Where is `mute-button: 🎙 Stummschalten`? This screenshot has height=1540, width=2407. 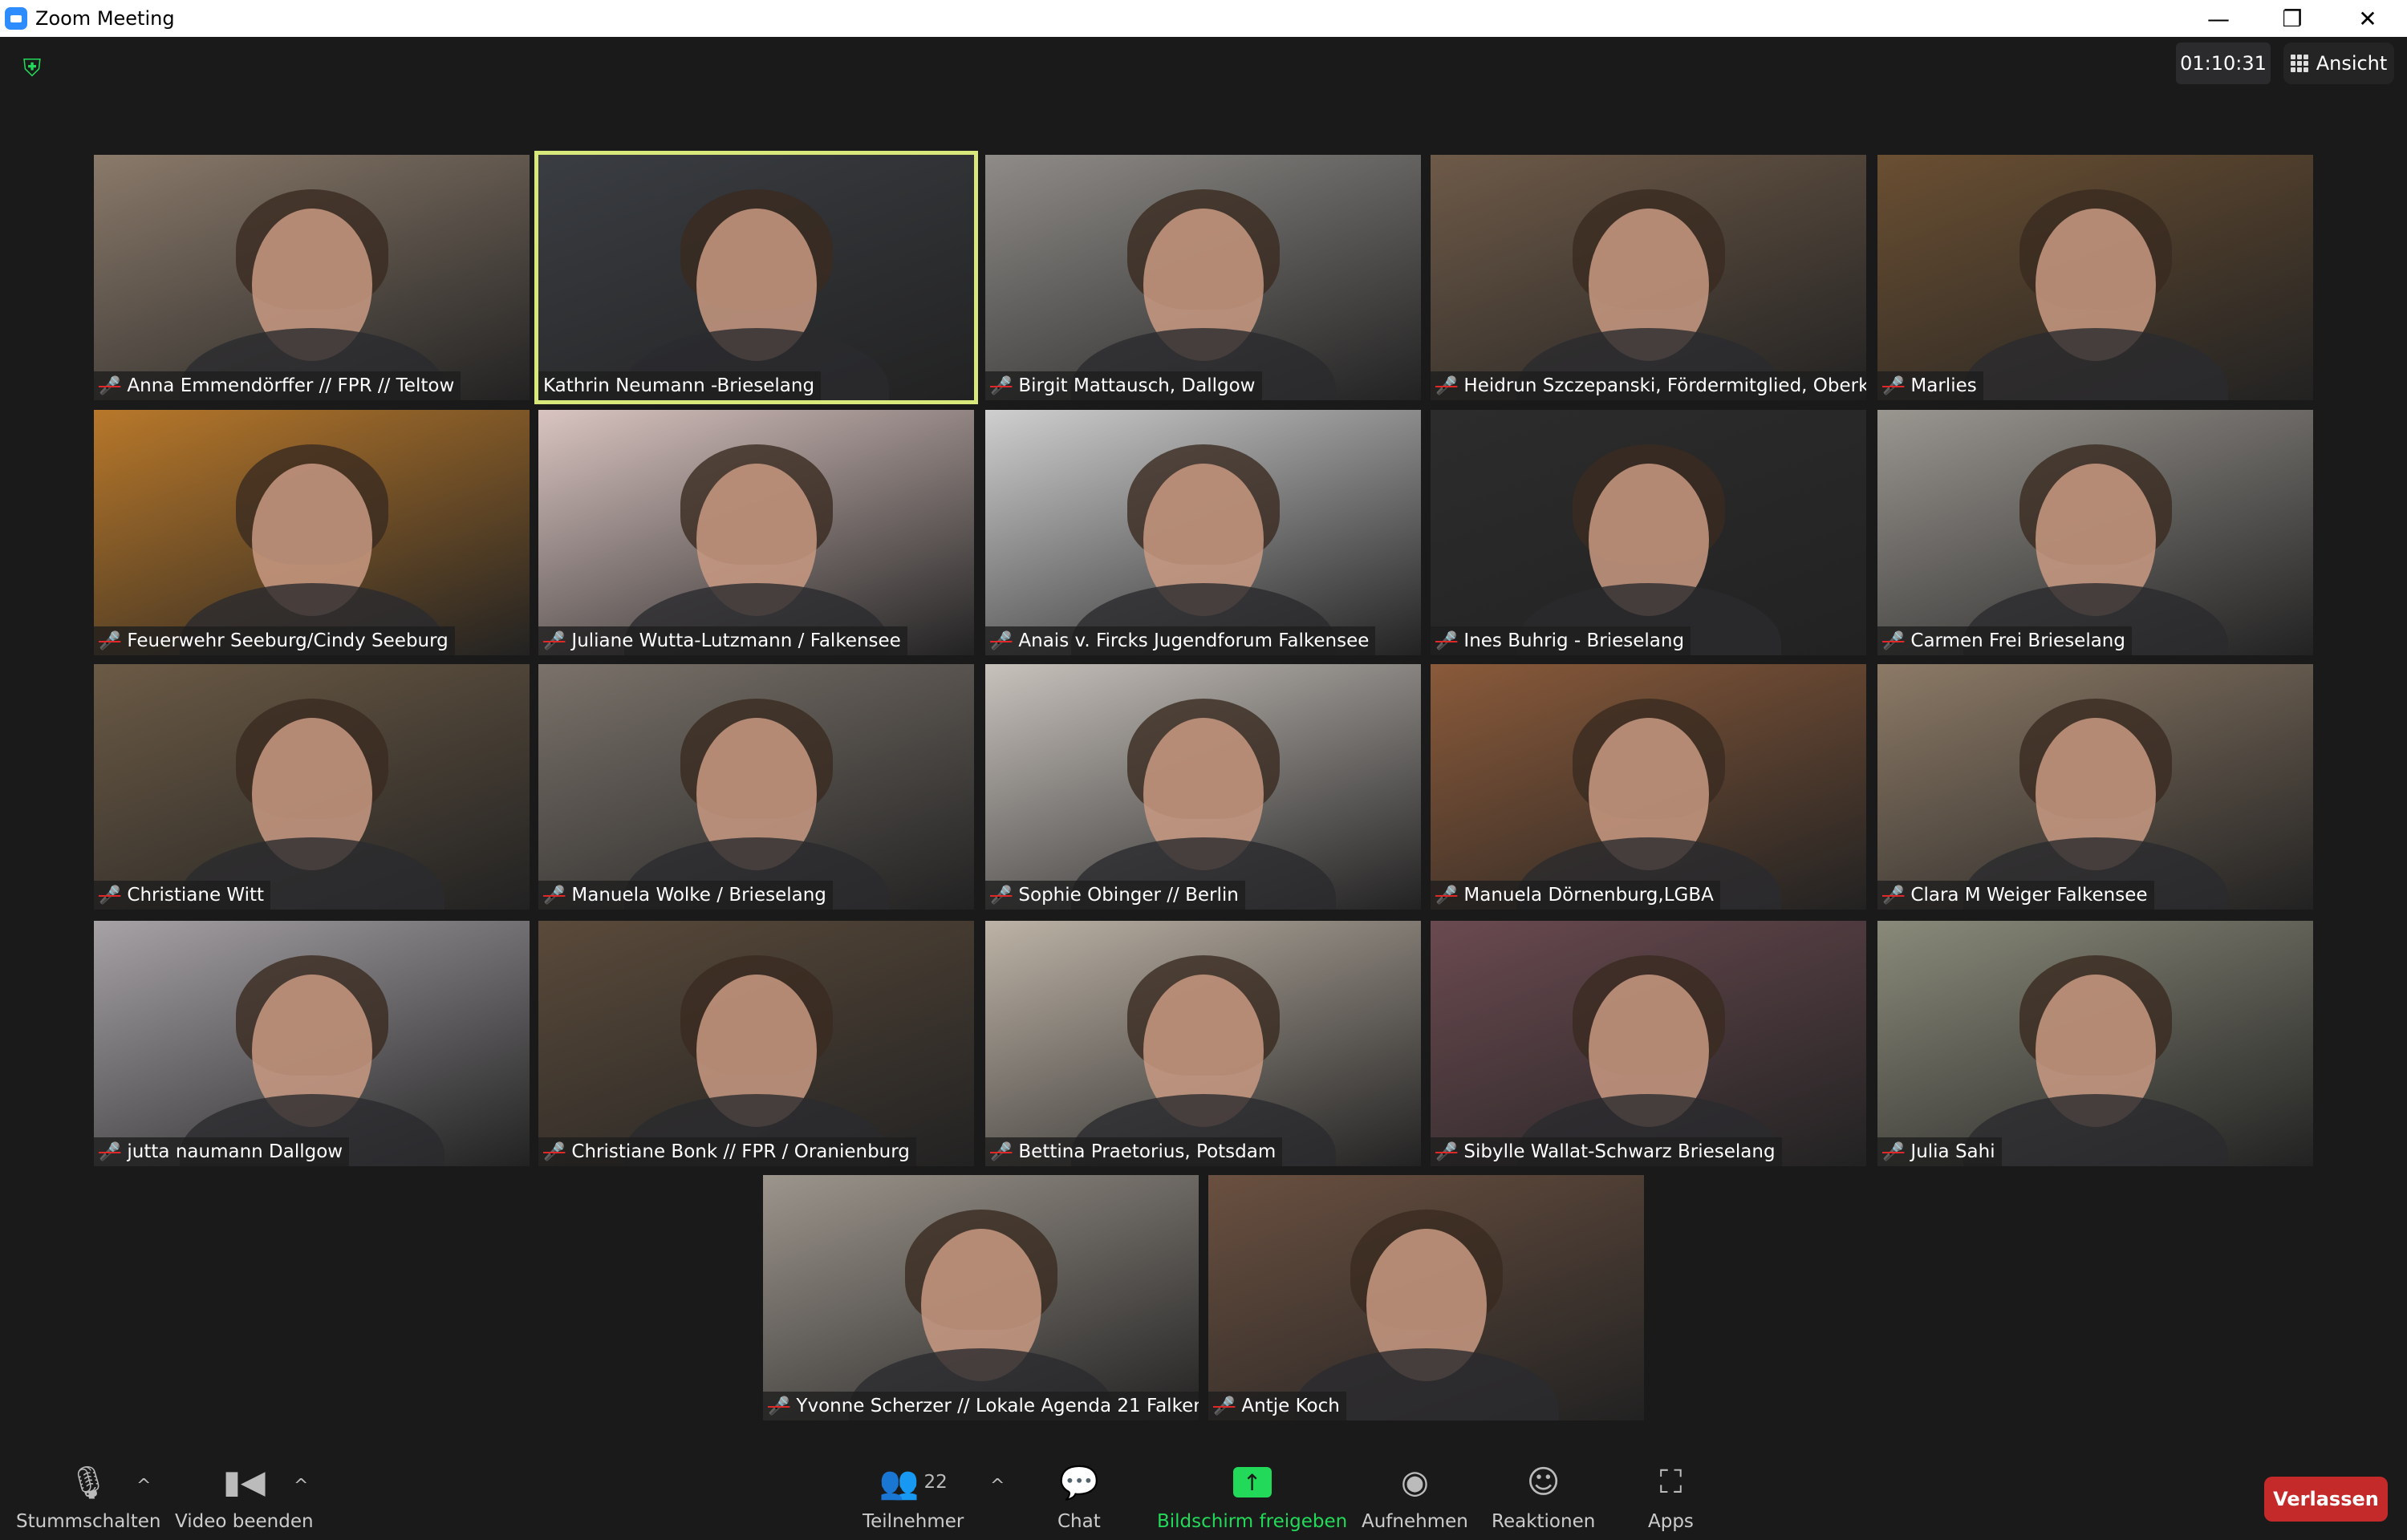 mute-button: 🎙 Stummschalten is located at coordinates (88, 1496).